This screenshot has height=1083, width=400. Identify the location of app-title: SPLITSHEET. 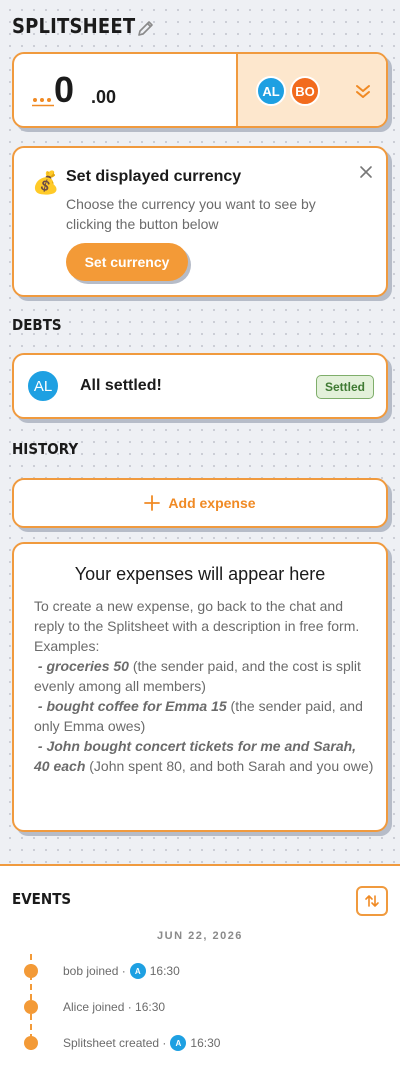
(74, 26).